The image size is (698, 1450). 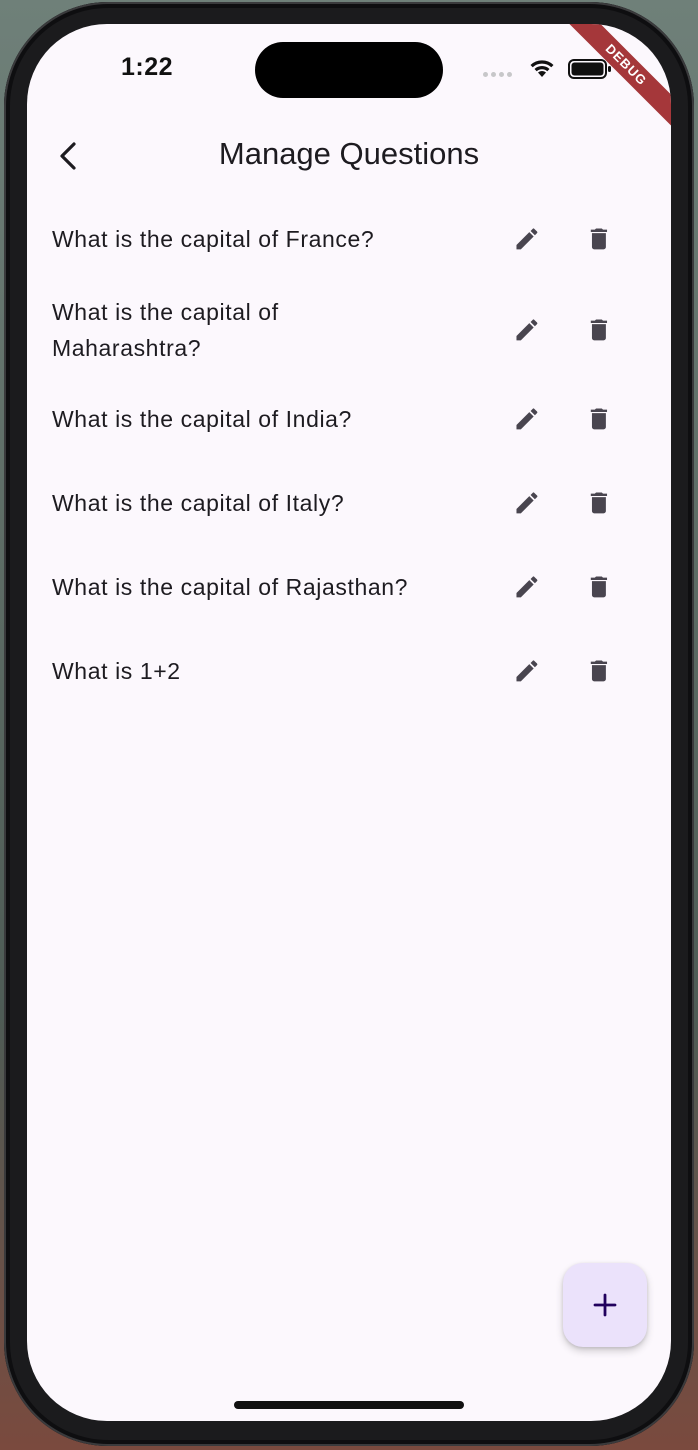 What do you see at coordinates (542, 68) in the screenshot?
I see `wifi-icon` at bounding box center [542, 68].